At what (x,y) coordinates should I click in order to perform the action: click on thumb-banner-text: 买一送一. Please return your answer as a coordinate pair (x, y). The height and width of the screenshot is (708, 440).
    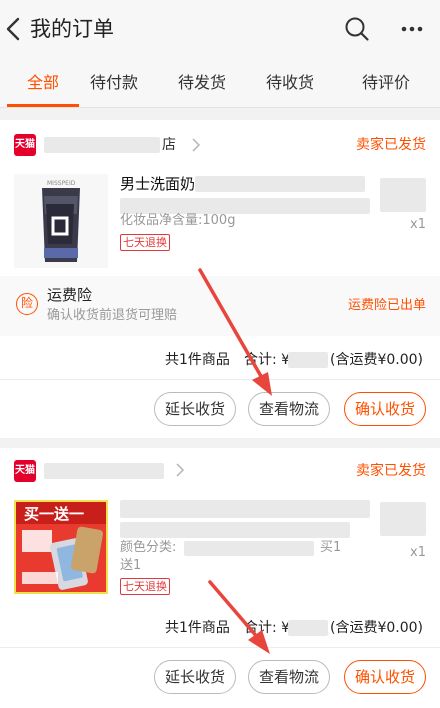
    Looking at the image, I should click on (54, 514).